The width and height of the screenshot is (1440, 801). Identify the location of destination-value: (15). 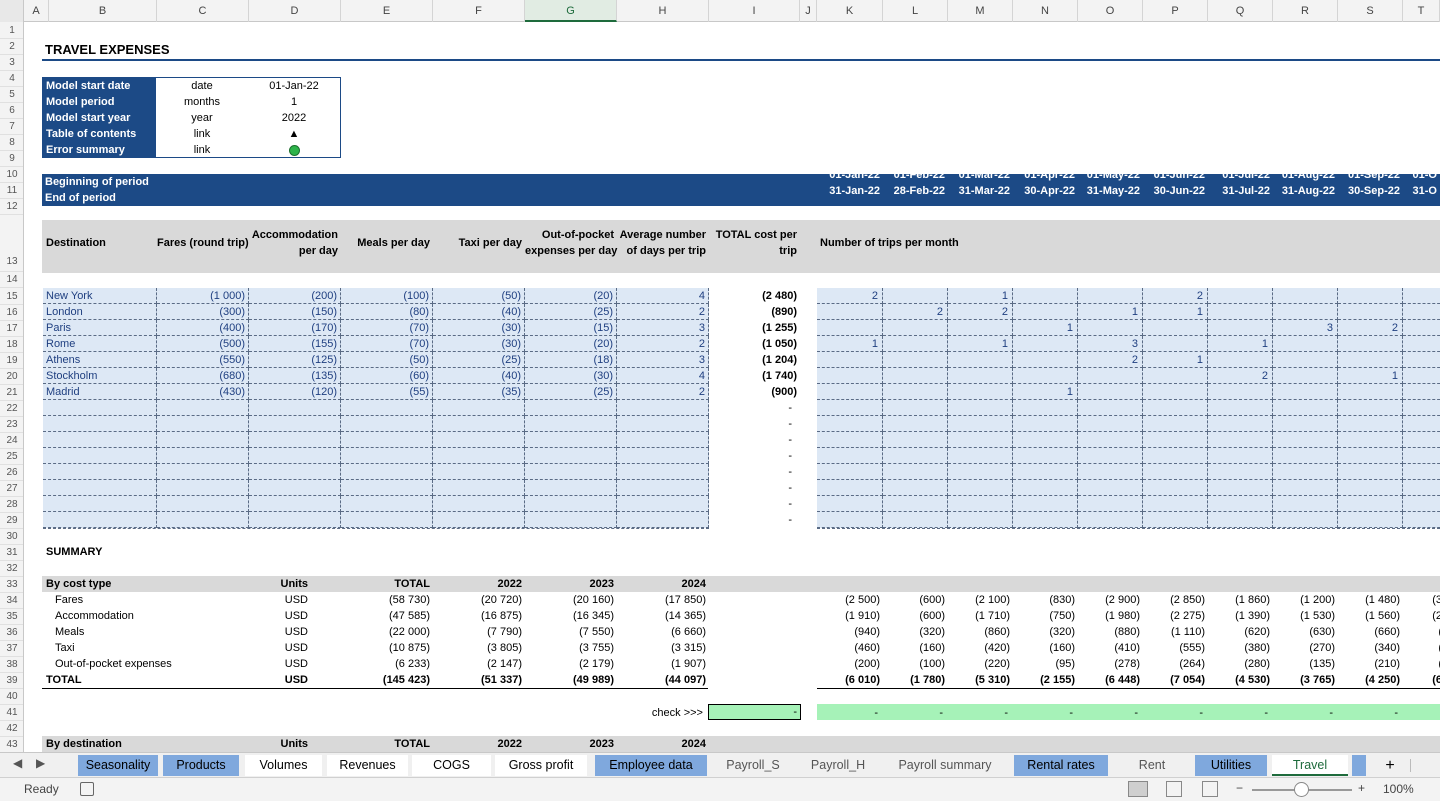
(569, 328).